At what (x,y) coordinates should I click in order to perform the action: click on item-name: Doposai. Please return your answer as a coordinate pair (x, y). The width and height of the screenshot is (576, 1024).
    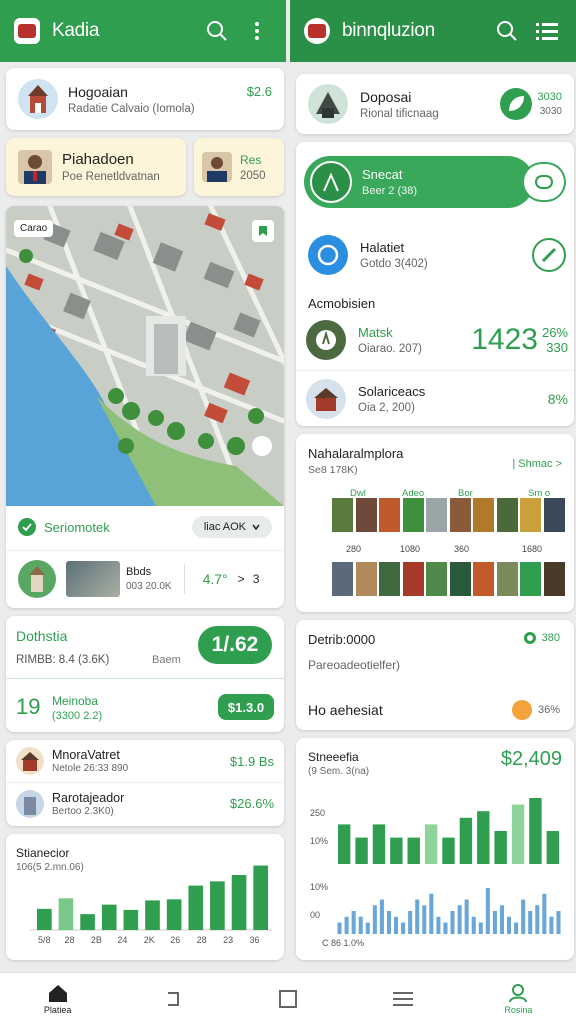
    Looking at the image, I should click on (386, 96).